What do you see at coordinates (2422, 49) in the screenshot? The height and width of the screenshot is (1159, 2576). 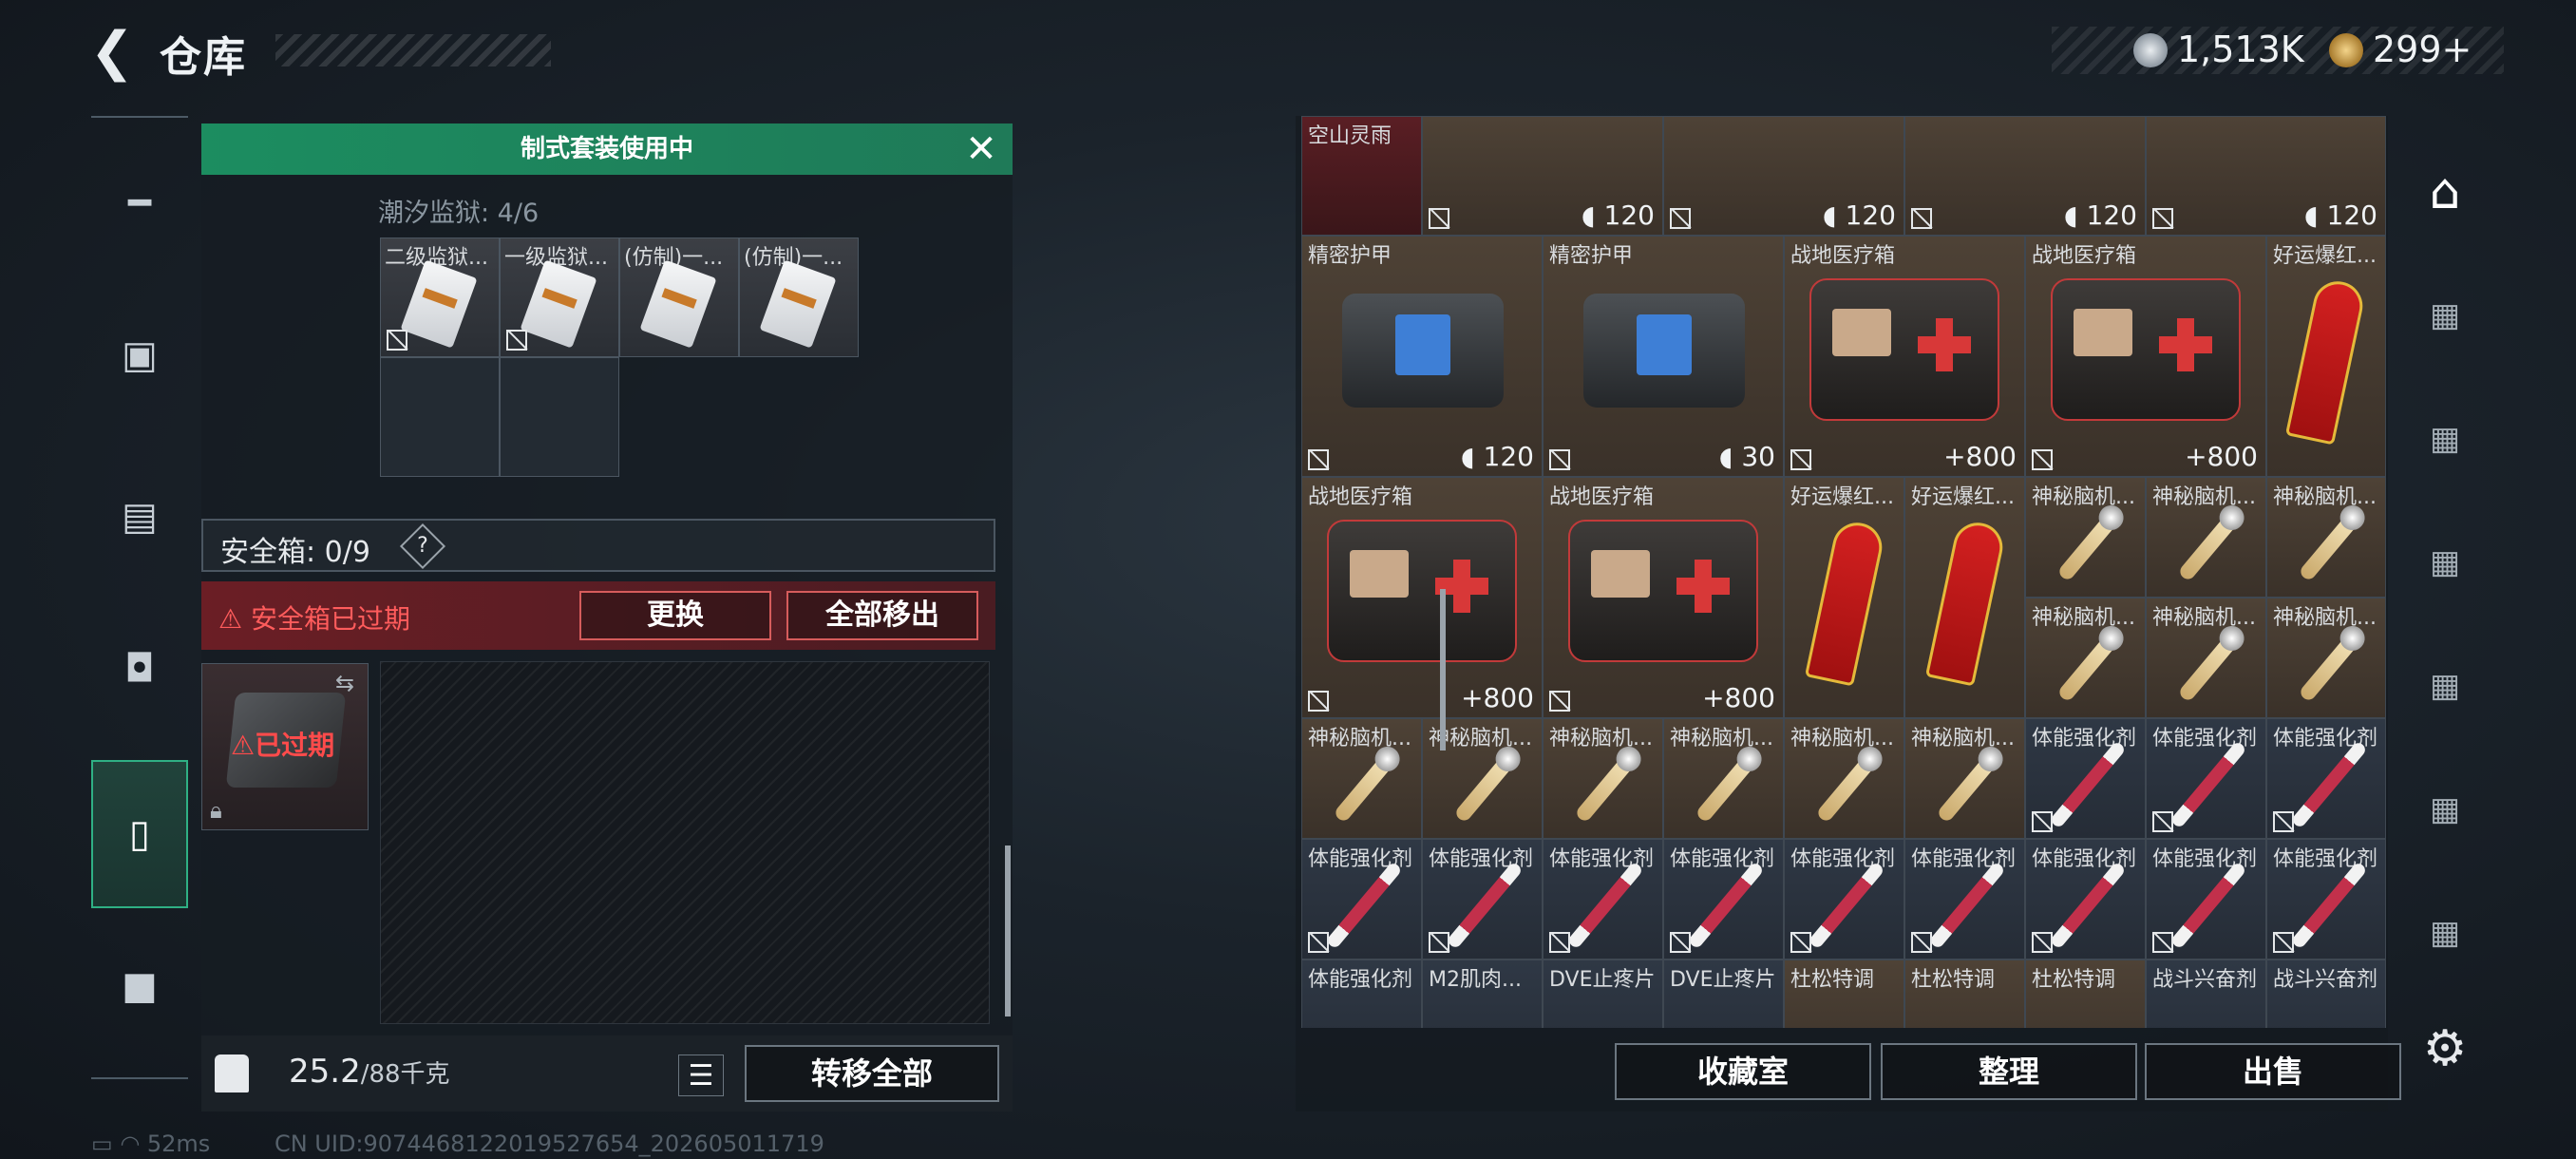 I see `gold-amount: 299+` at bounding box center [2422, 49].